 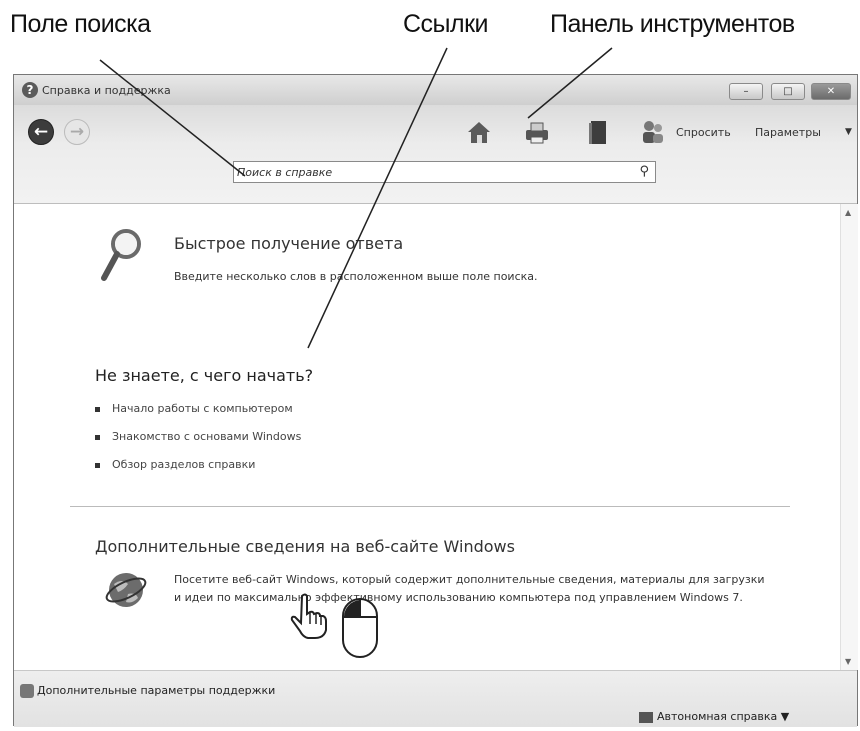 I want to click on leader-toolbar-line, so click(x=570, y=83).